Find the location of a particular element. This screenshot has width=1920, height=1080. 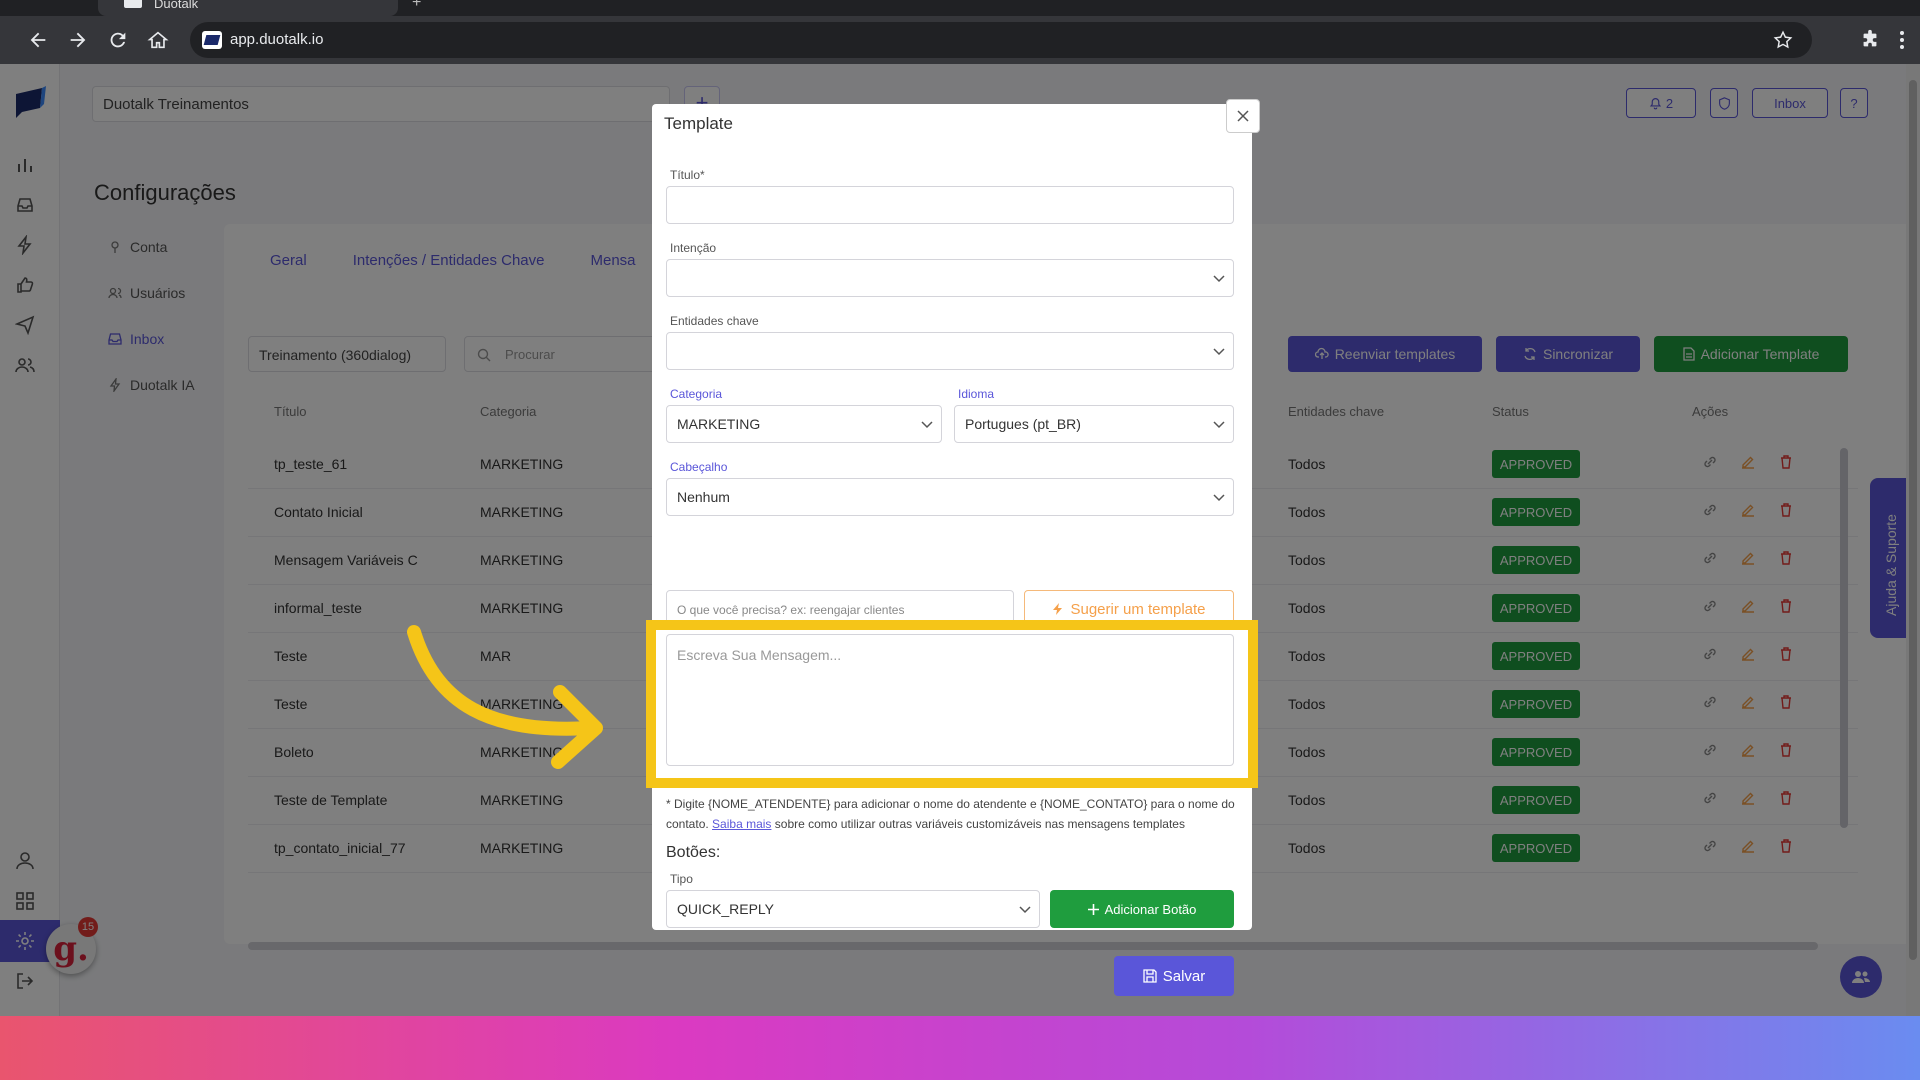

header-label: Cabeçalho is located at coordinates (699, 467).